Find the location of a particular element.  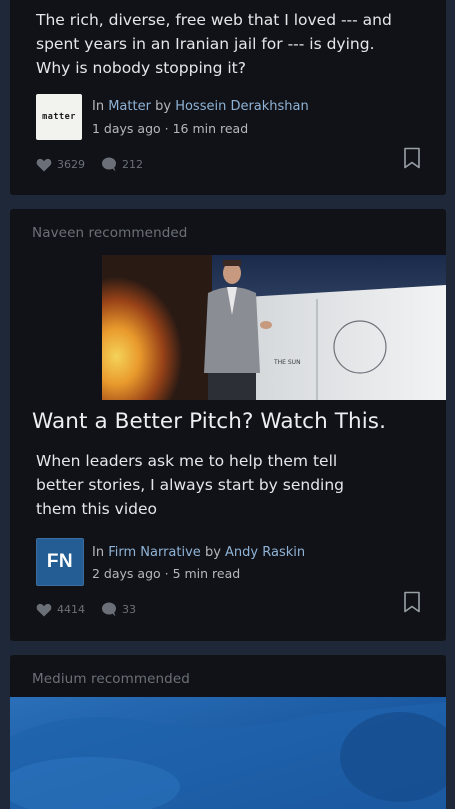

speaker-photo is located at coordinates (274, 327).